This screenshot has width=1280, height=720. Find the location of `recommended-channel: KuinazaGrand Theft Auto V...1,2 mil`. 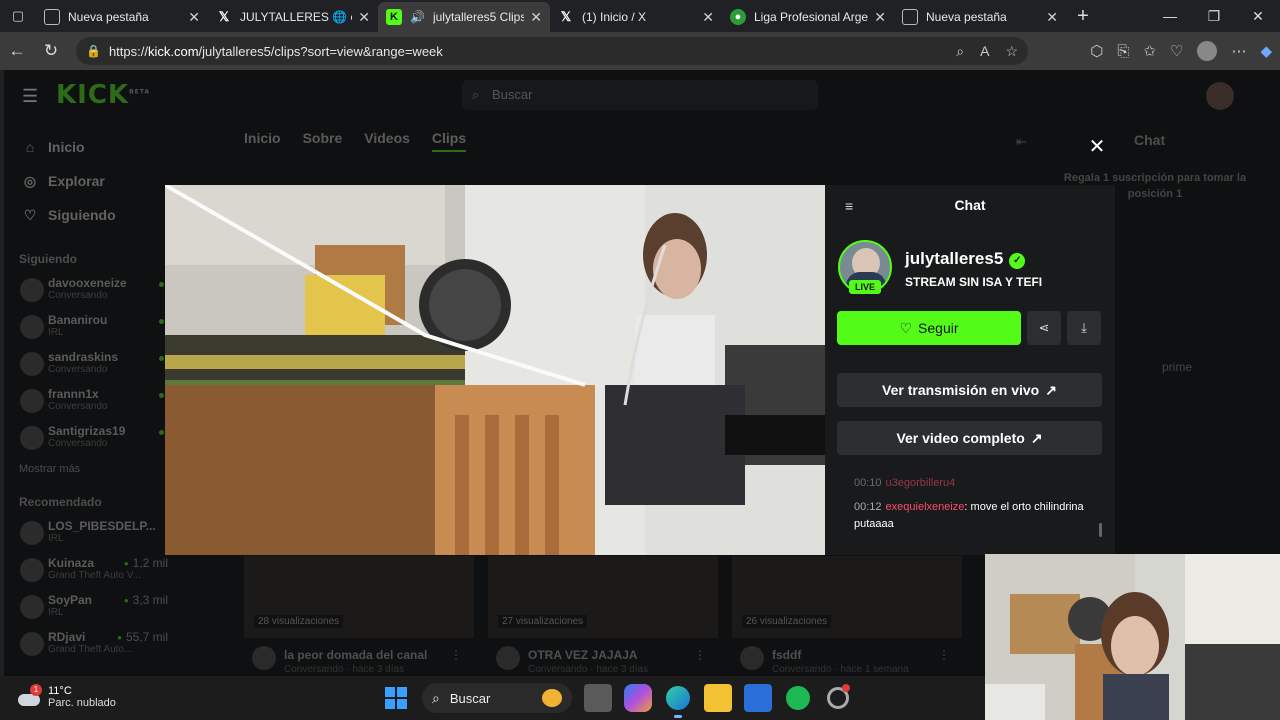

recommended-channel: KuinazaGrand Theft Auto V...1,2 mil is located at coordinates (94, 570).